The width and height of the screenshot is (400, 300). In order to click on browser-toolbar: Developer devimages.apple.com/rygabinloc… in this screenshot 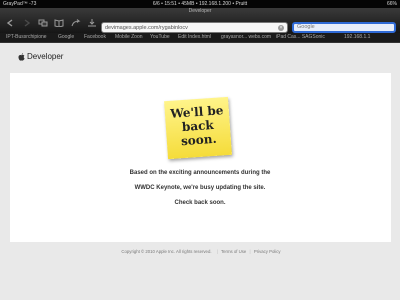, I will do `click(200, 20)`.